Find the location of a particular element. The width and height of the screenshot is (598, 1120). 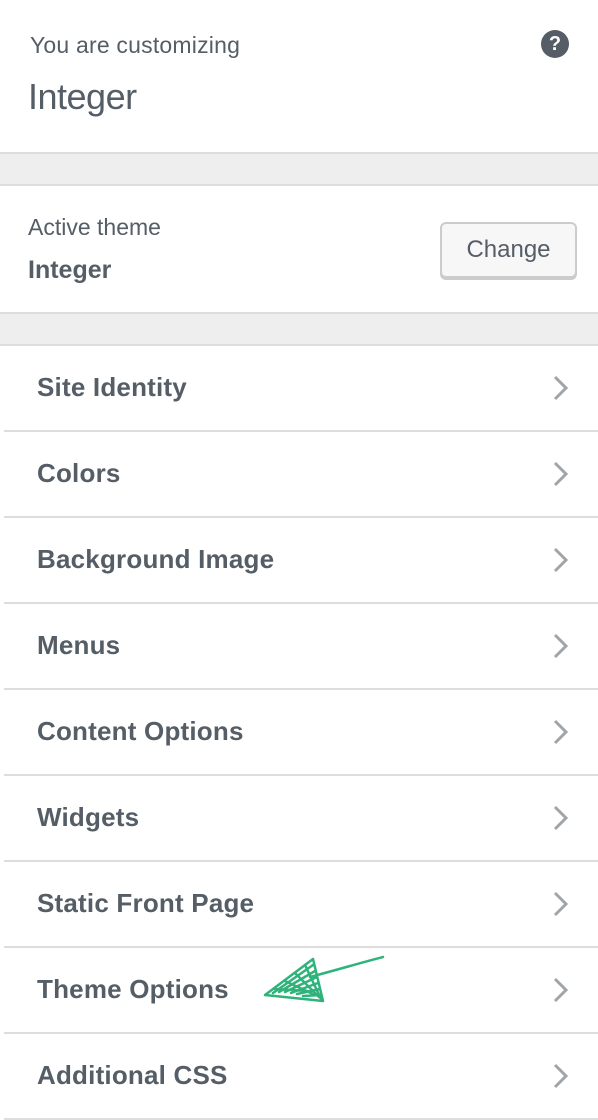

section-label: Content Options is located at coordinates (140, 731).